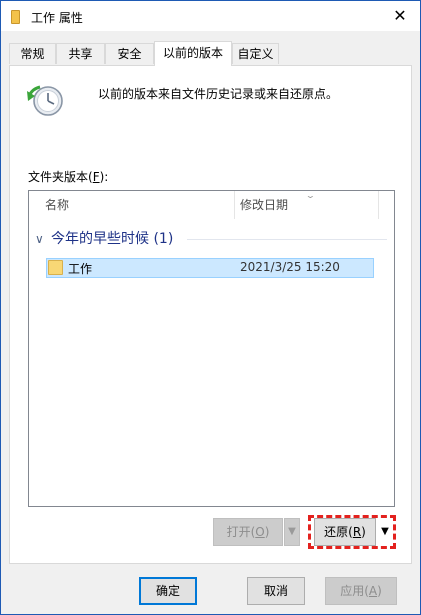 This screenshot has height=615, width=421. Describe the element at coordinates (264, 205) in the screenshot. I see `column-header-modified: 修改日期` at that location.